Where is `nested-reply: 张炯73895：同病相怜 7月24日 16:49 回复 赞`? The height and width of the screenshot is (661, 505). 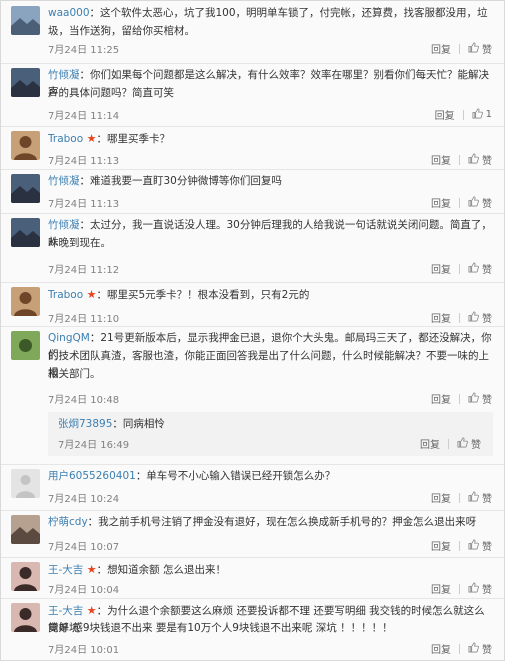
nested-reply: 张炯73895：同病相怜 7月24日 16:49 回复 赞 is located at coordinates (270, 434).